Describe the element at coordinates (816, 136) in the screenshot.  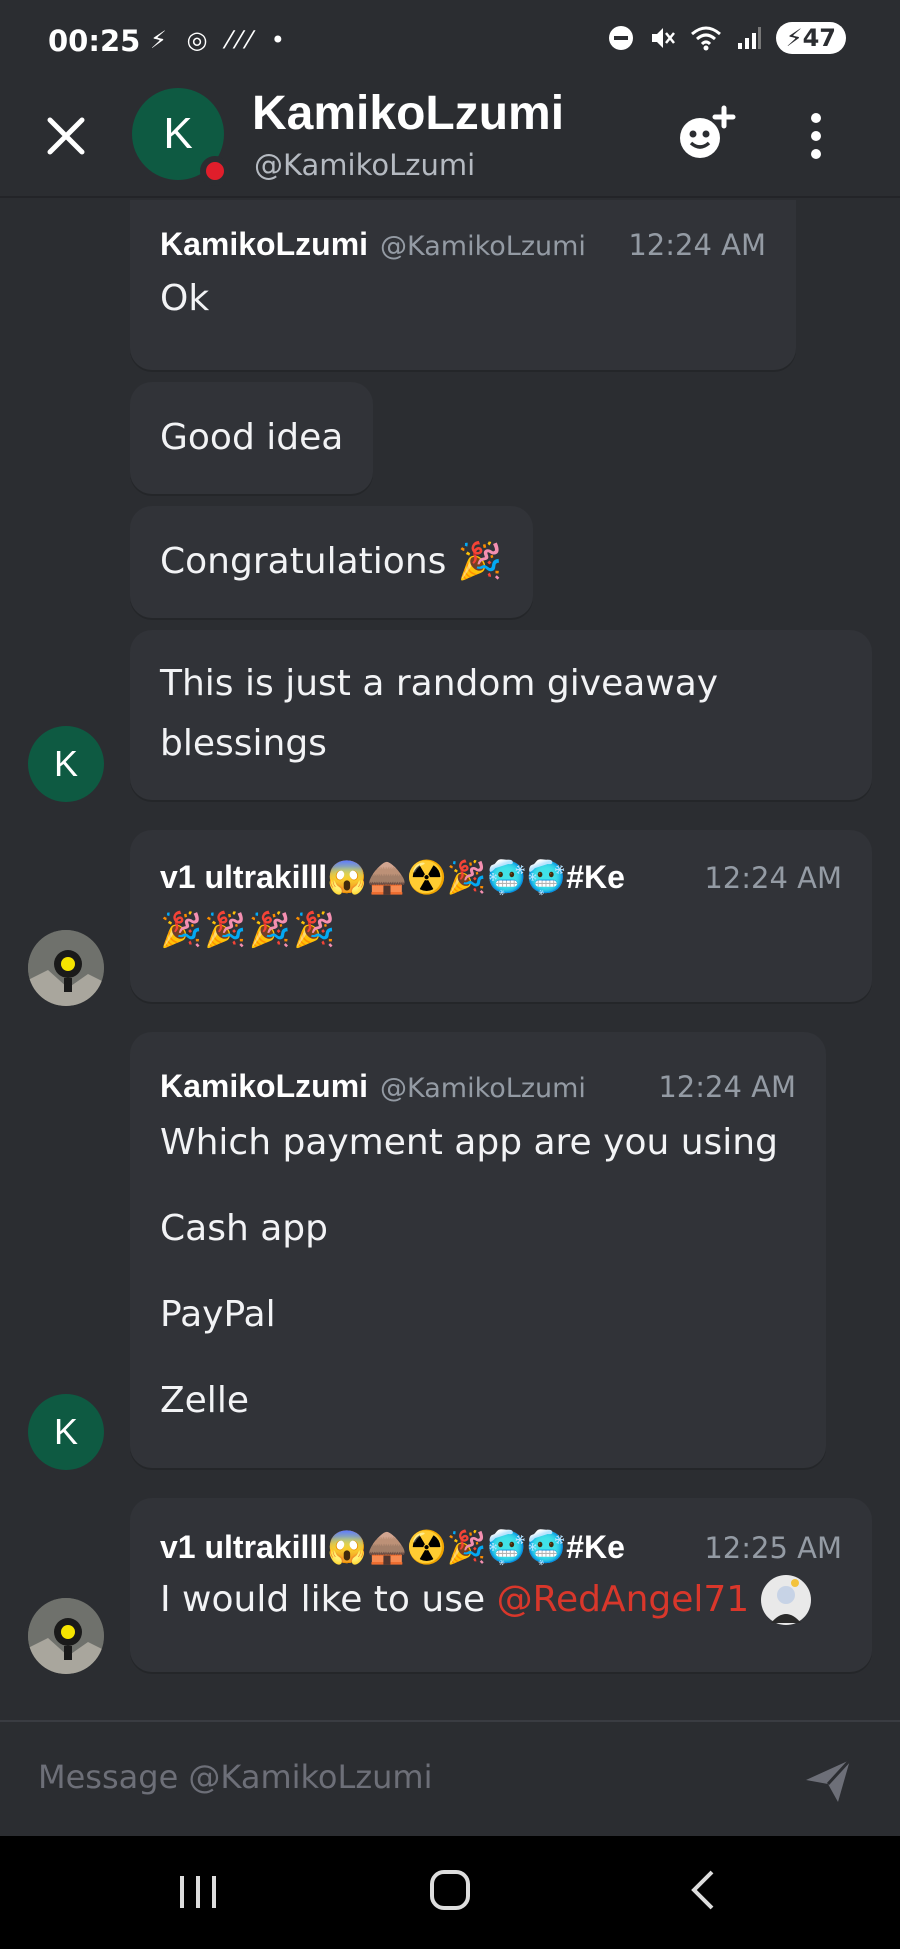
I see `more-options-icon` at that location.